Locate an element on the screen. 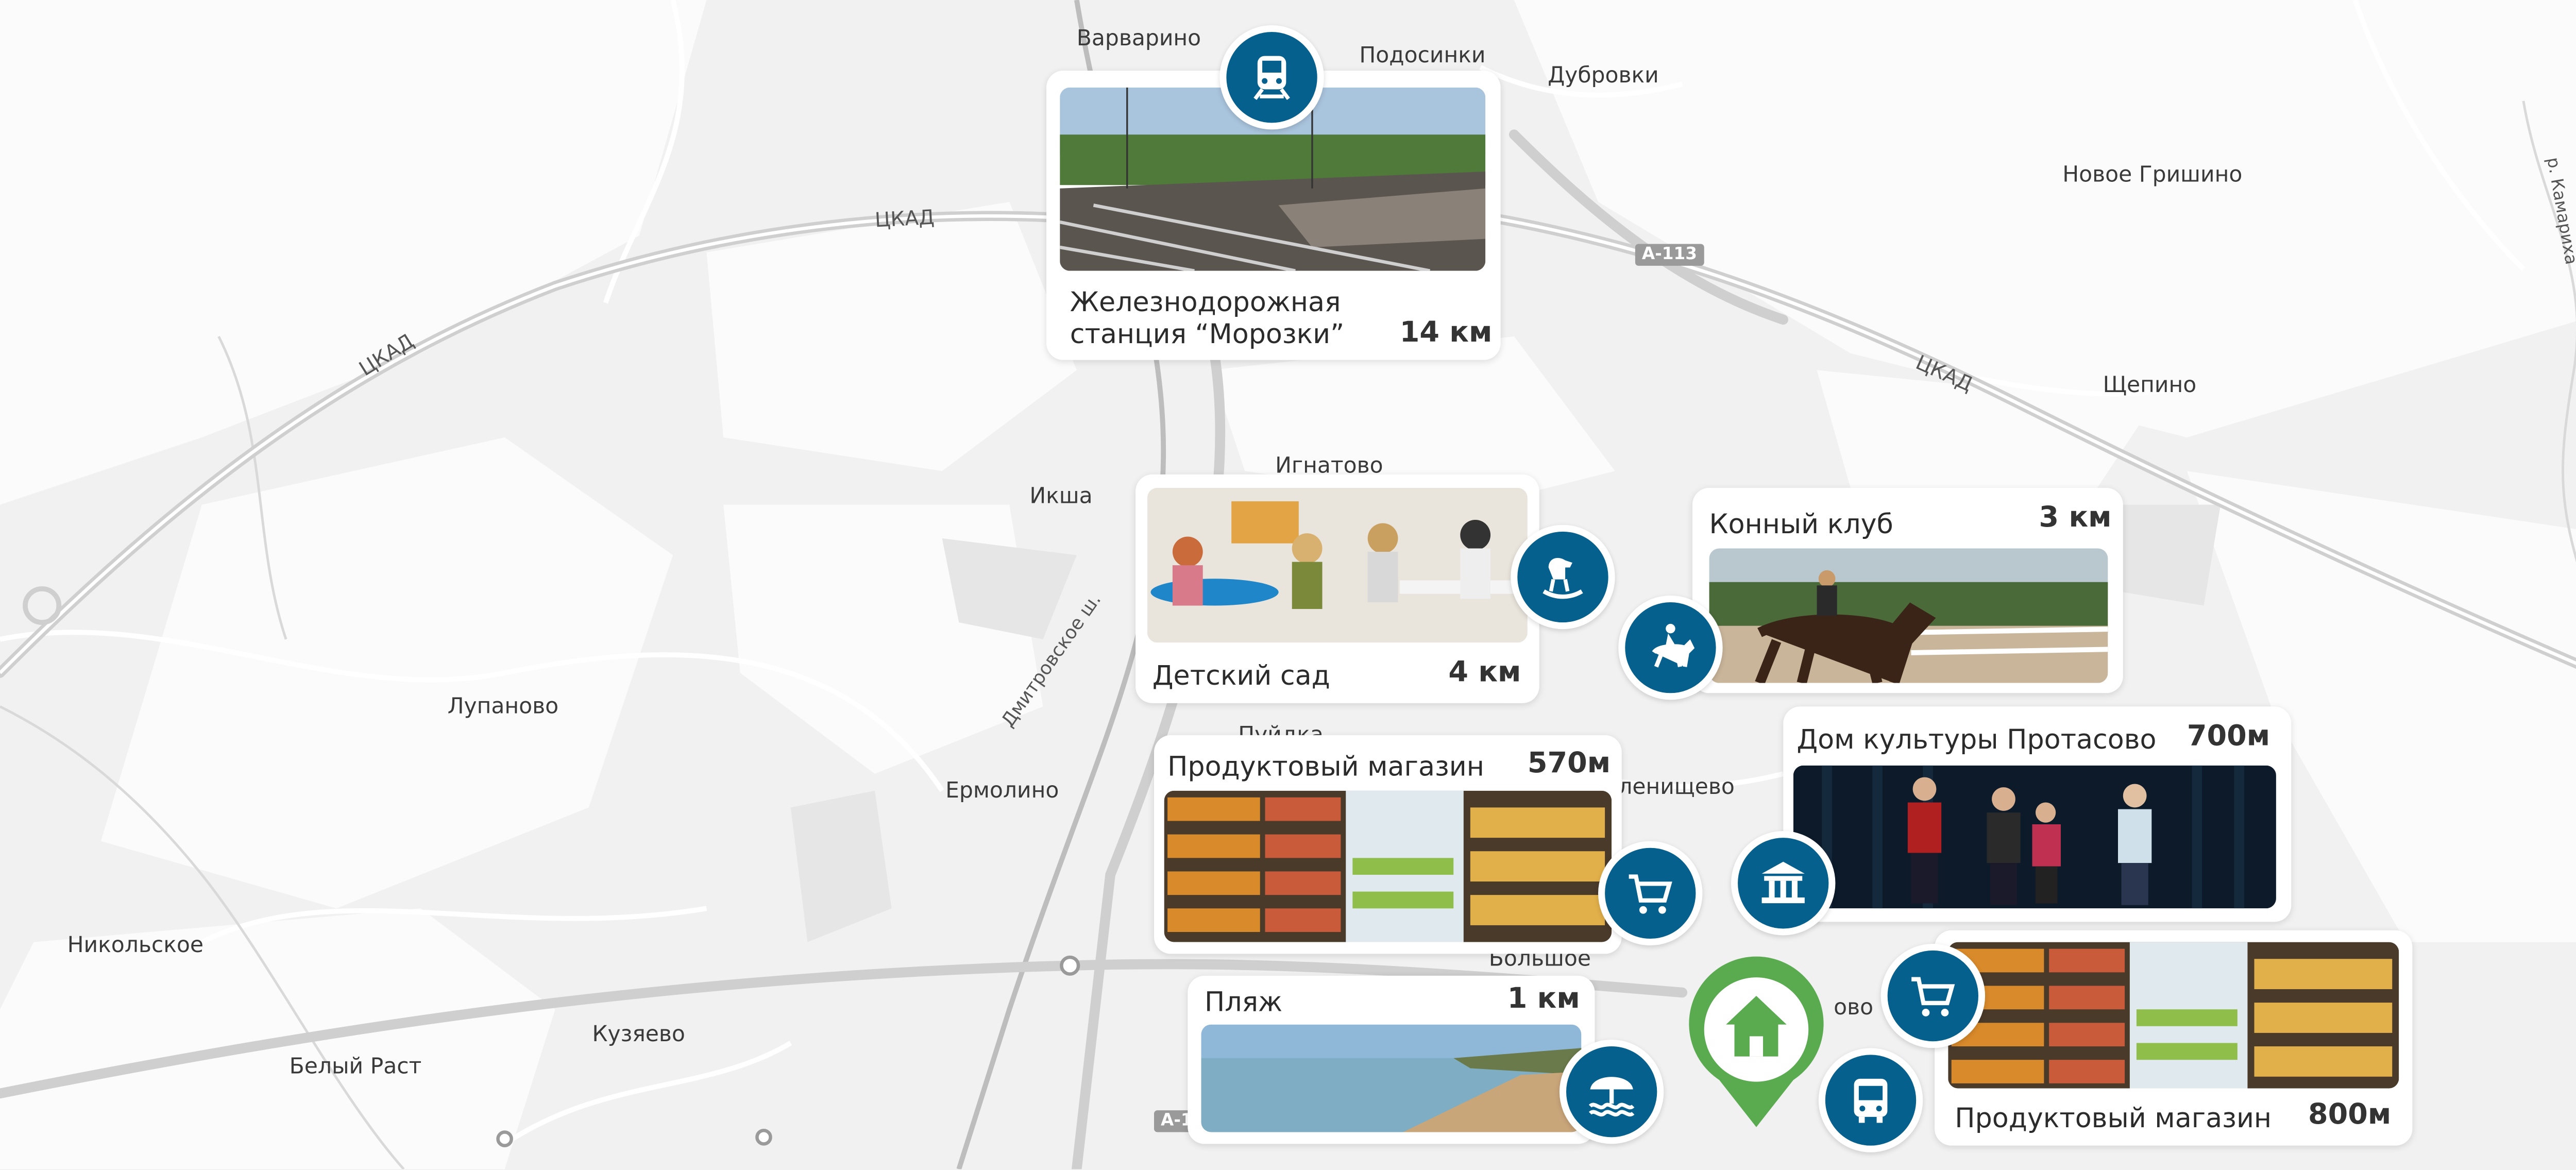 The width and height of the screenshot is (2576, 1170). road-shield: А-113 is located at coordinates (1669, 255).